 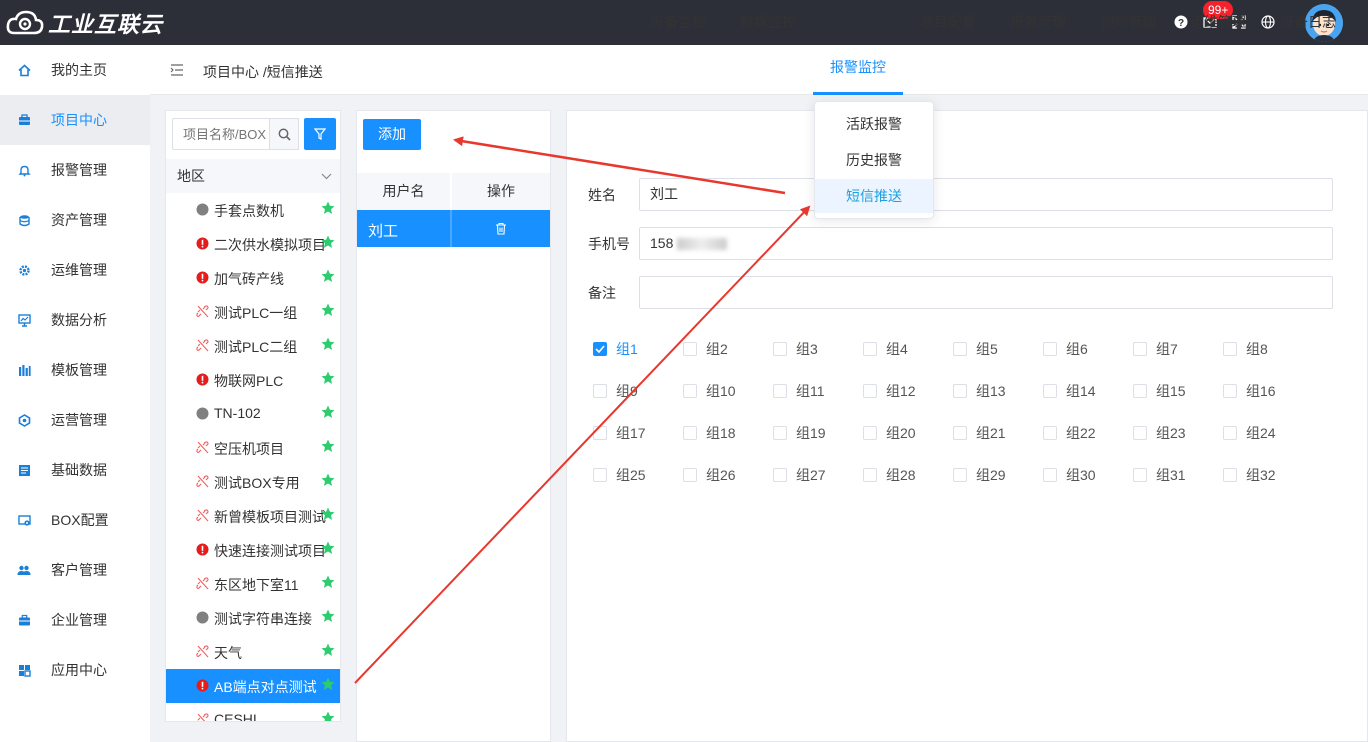 What do you see at coordinates (799, 391) in the screenshot?
I see `group-checkbox: 组11` at bounding box center [799, 391].